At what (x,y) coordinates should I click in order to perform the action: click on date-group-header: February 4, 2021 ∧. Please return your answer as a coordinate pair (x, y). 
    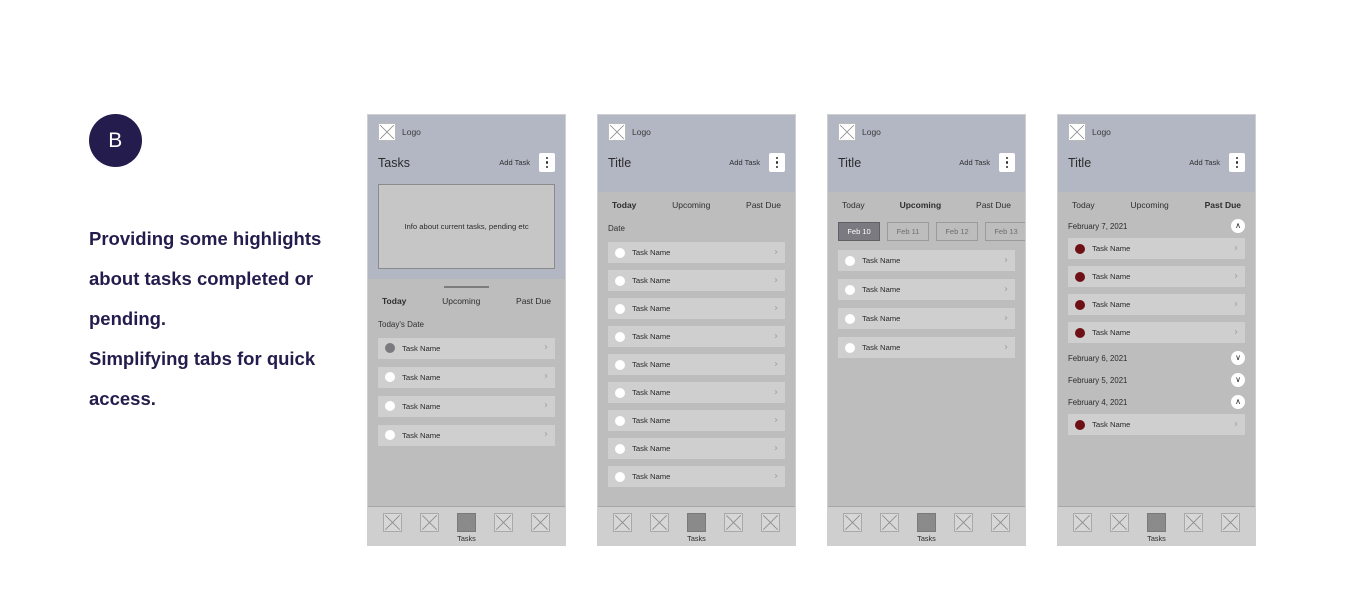
    Looking at the image, I should click on (1156, 402).